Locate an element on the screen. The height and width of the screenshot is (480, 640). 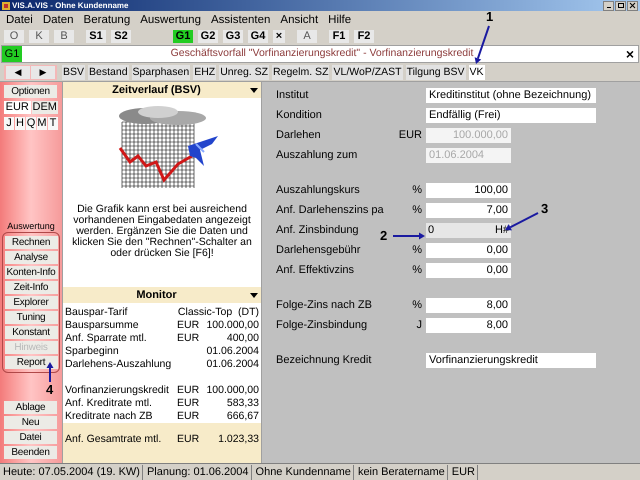
action-button: Rechnen is located at coordinates (31, 242).